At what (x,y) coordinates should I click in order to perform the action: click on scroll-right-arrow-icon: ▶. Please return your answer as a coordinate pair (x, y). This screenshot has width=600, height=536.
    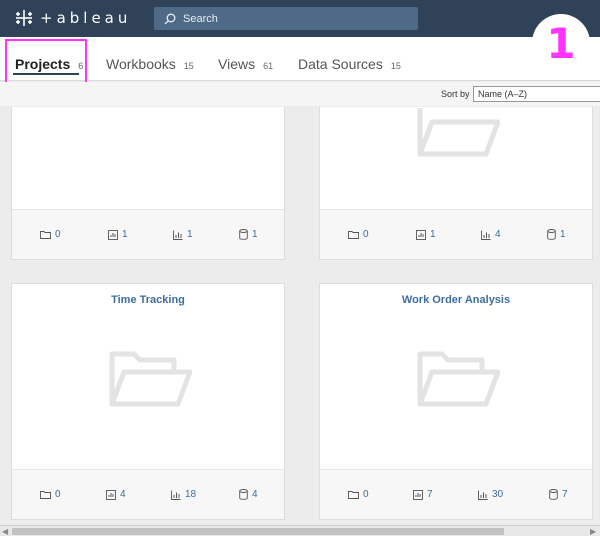
    Looking at the image, I should click on (593, 531).